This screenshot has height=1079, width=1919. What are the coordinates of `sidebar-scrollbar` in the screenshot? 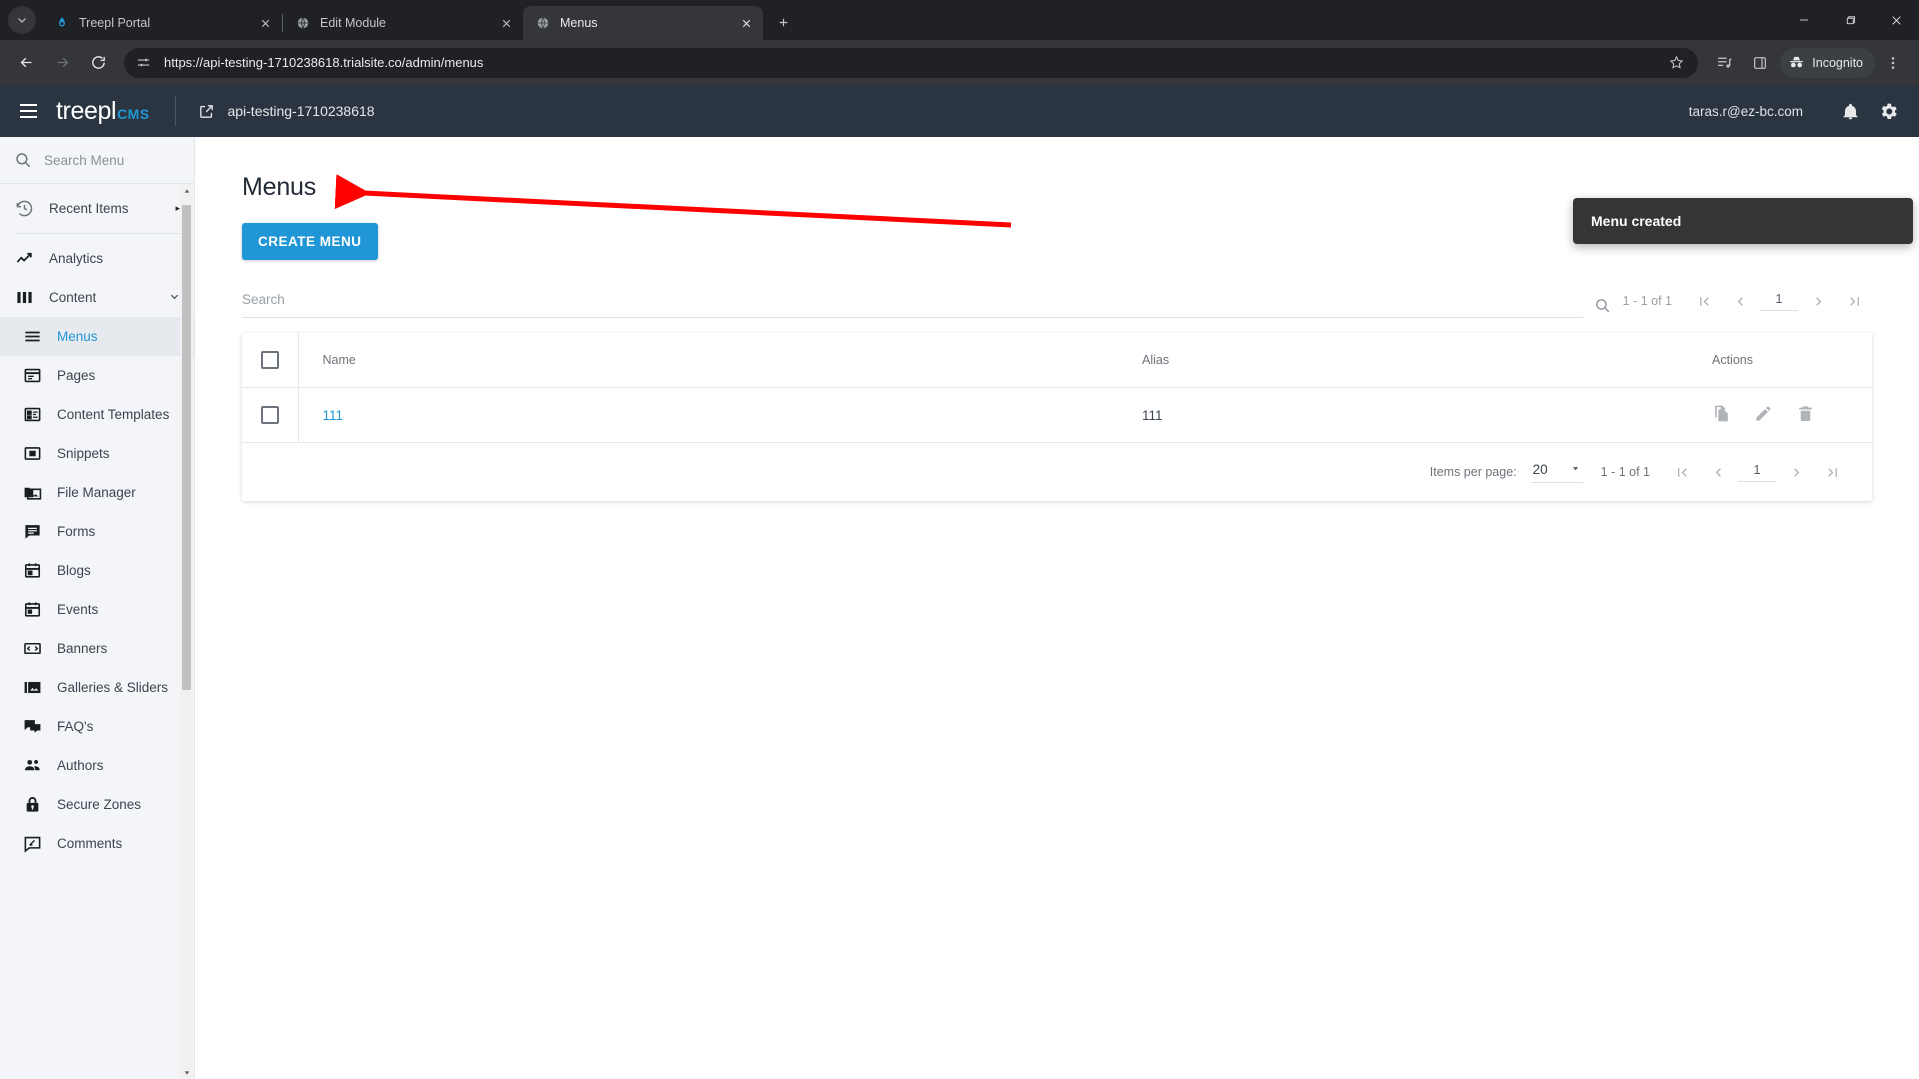 It's located at (186, 631).